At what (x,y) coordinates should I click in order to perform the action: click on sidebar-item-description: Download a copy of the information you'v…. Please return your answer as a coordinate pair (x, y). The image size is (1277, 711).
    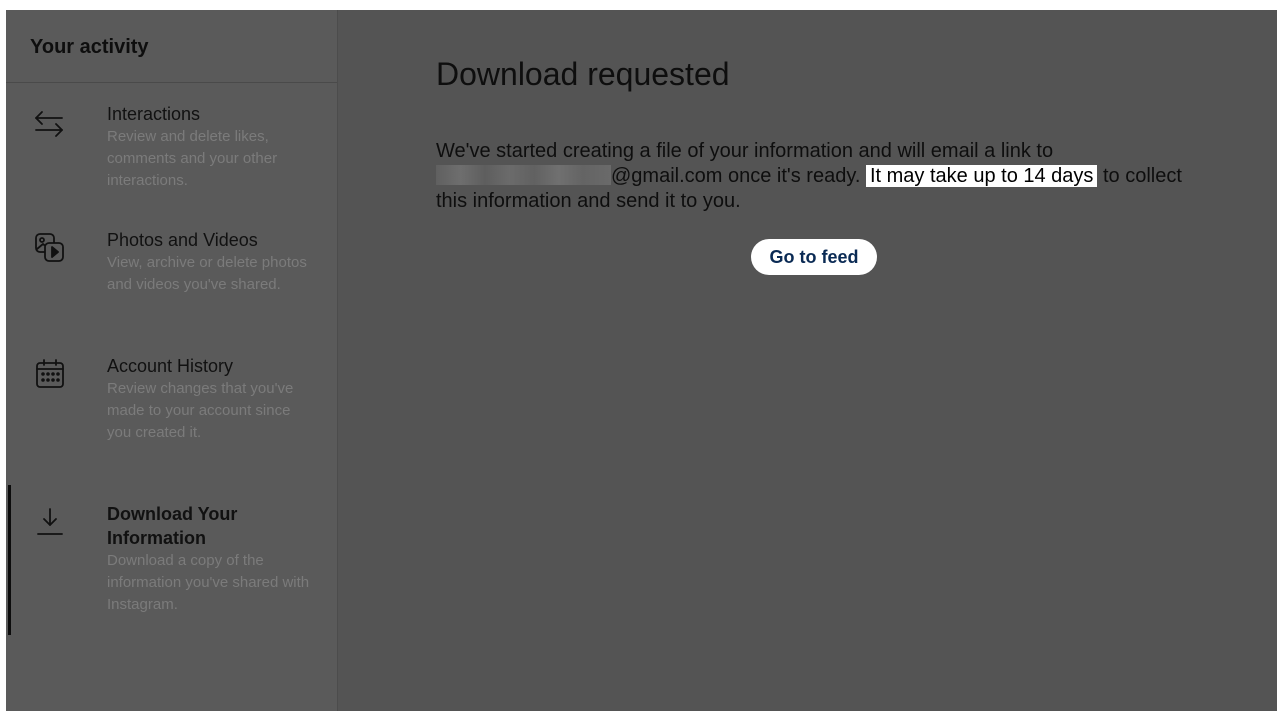
    Looking at the image, I should click on (208, 582).